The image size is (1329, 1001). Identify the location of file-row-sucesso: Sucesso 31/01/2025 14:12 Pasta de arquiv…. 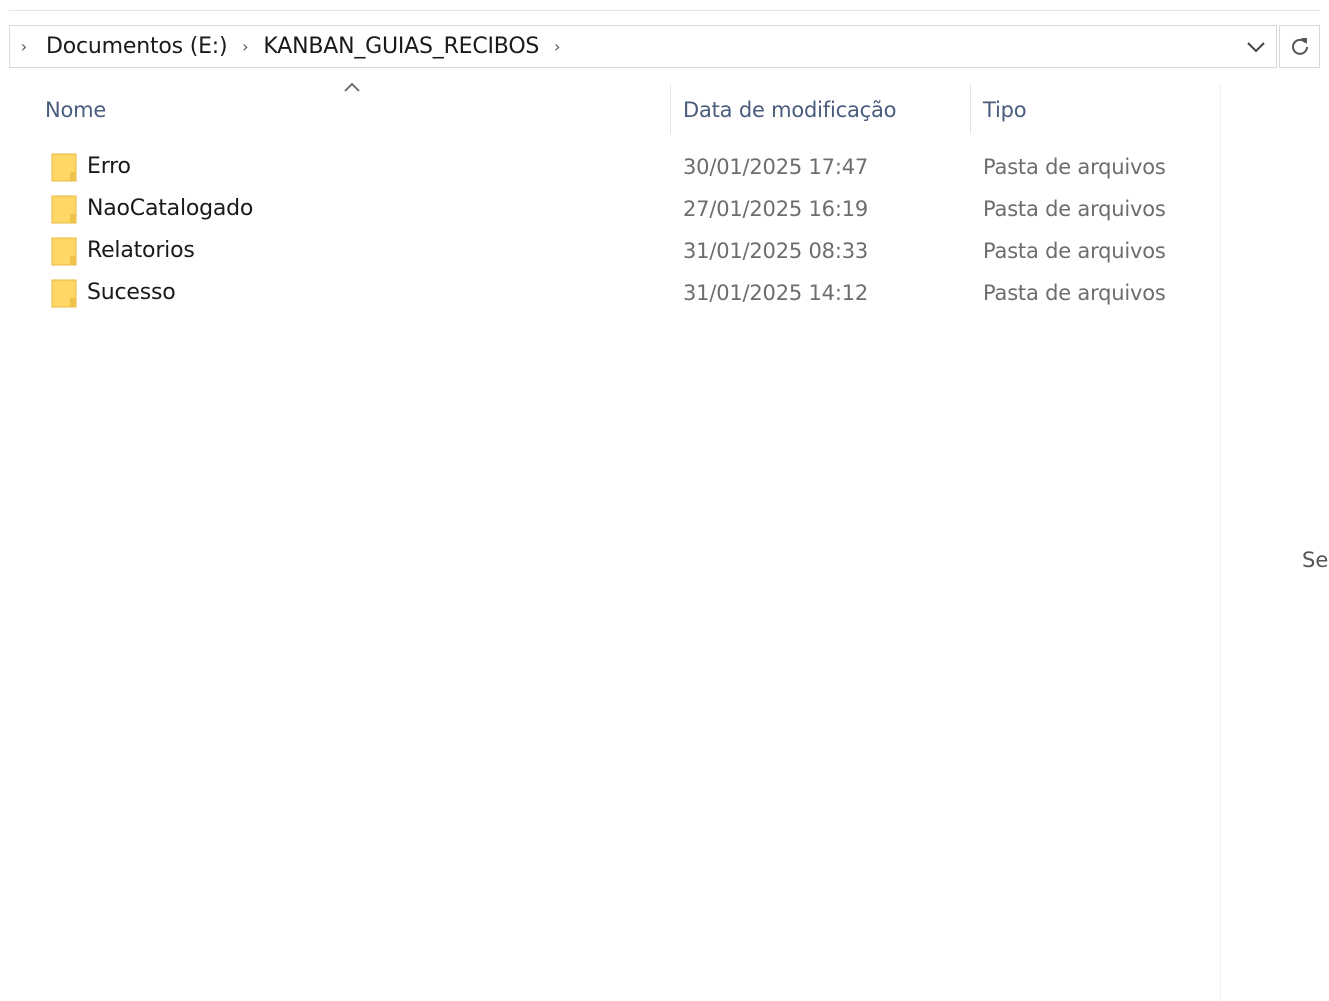
(627, 292).